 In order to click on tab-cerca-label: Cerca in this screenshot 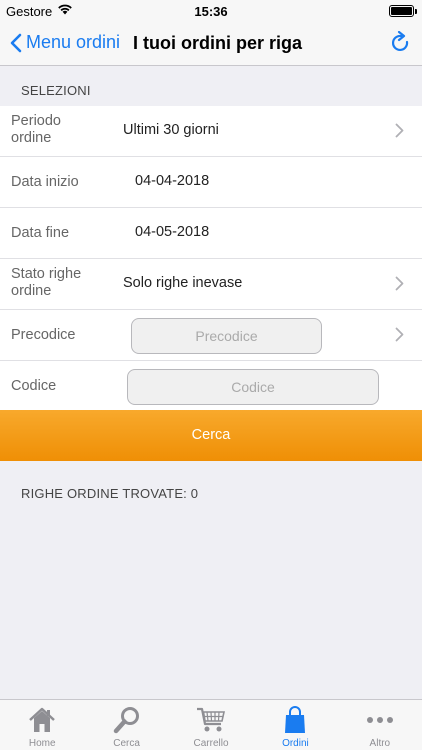, I will do `click(126, 743)`.